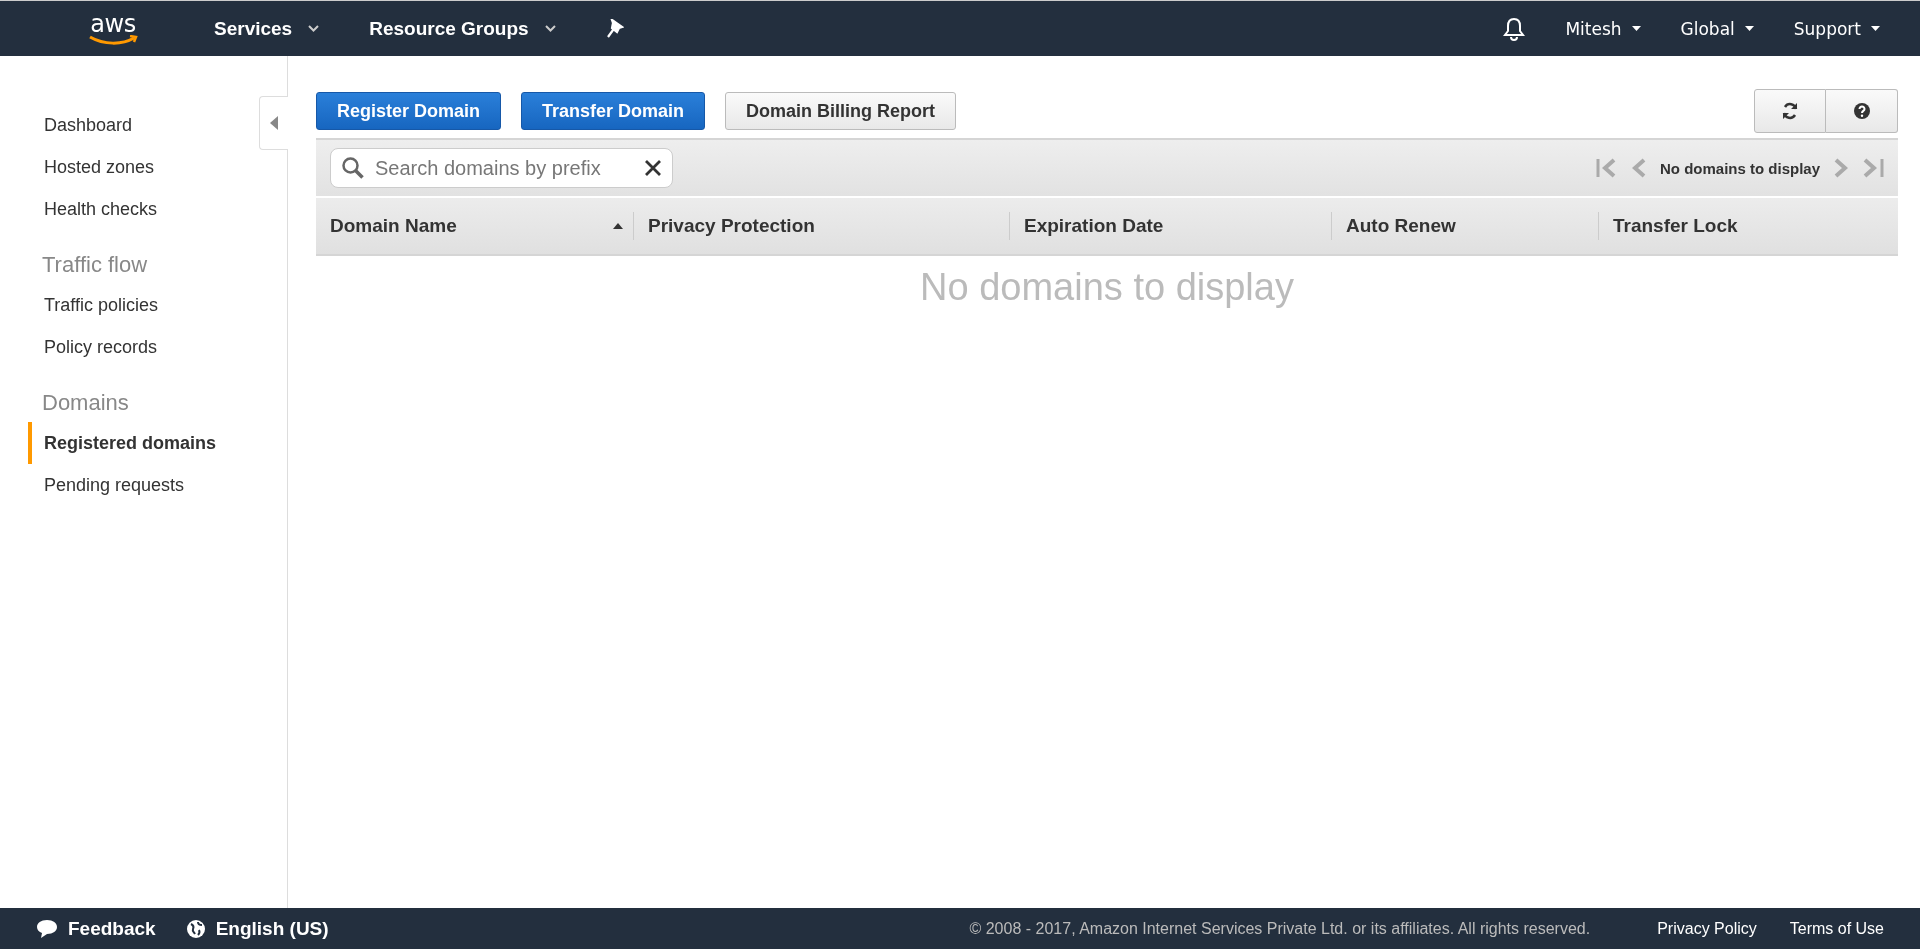 This screenshot has height=949, width=1920. What do you see at coordinates (1748, 226) in the screenshot?
I see `column-header: Transfer Lock` at bounding box center [1748, 226].